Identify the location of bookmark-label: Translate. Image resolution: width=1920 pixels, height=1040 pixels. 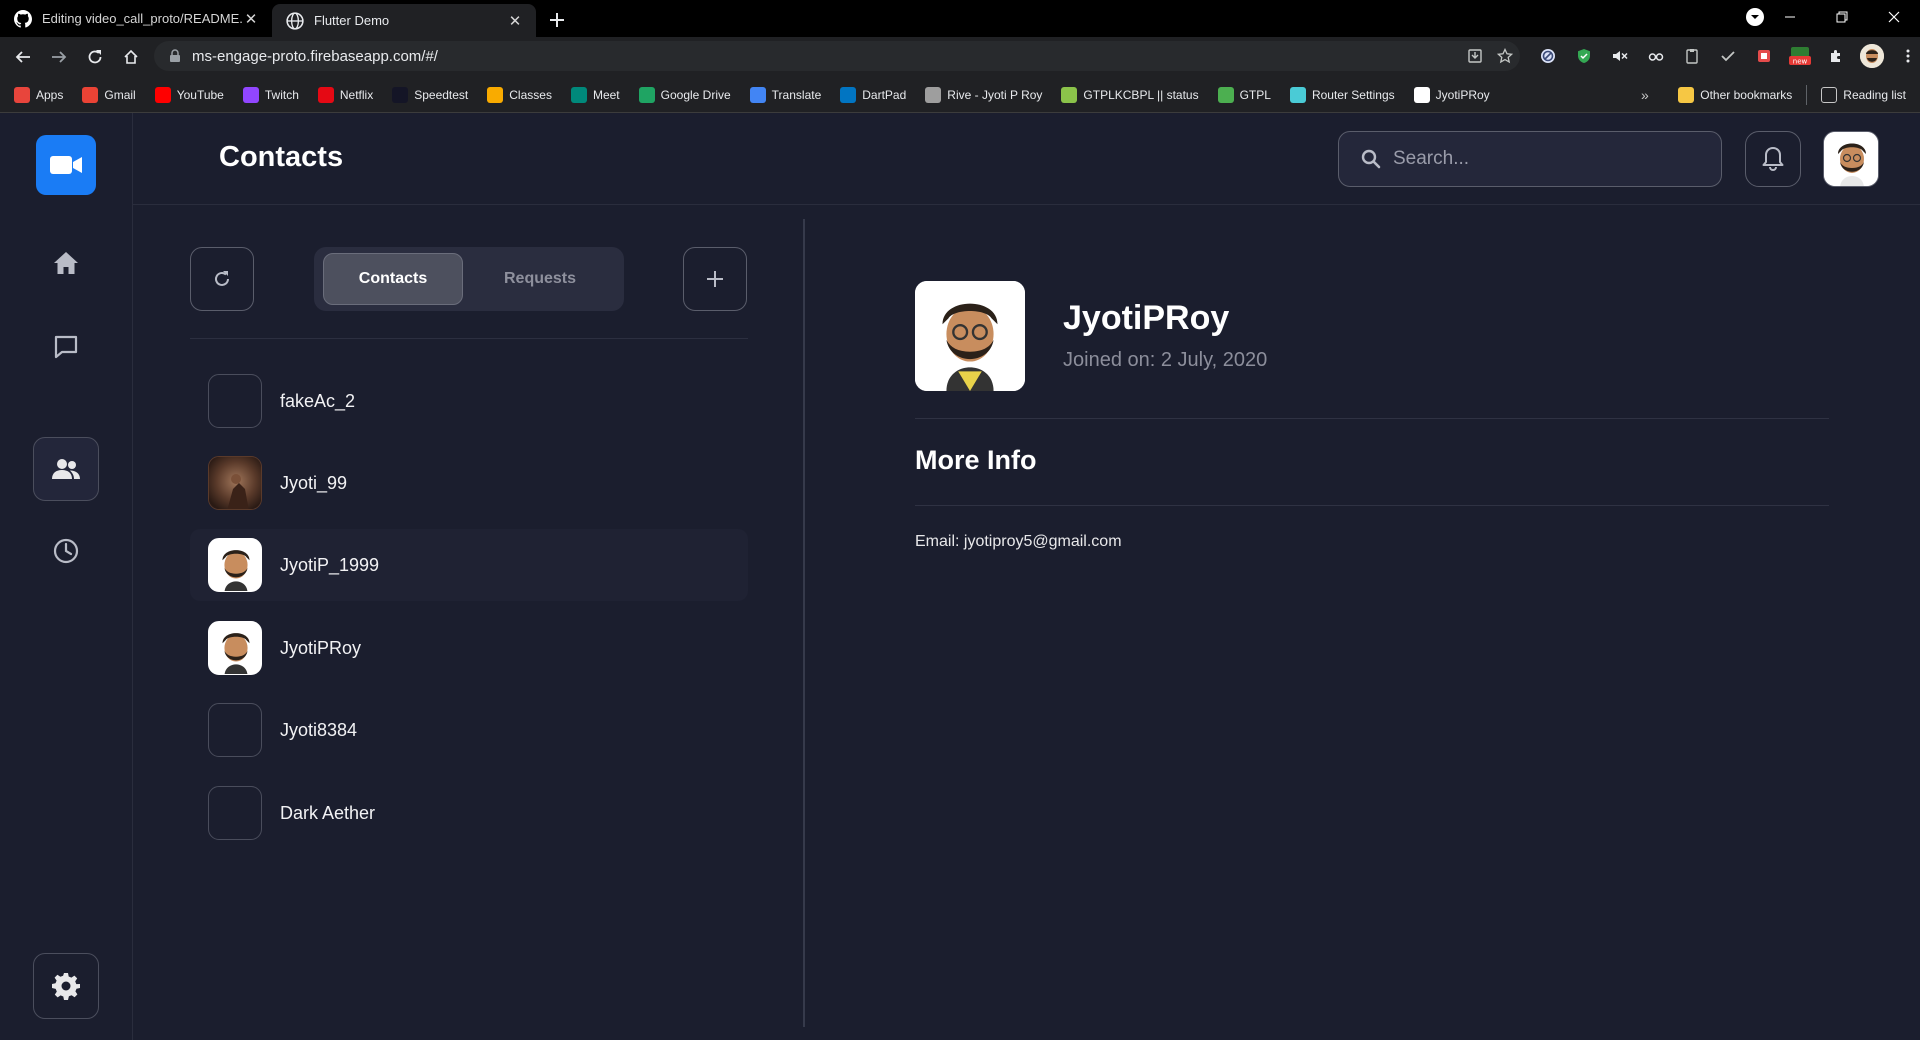
(796, 94).